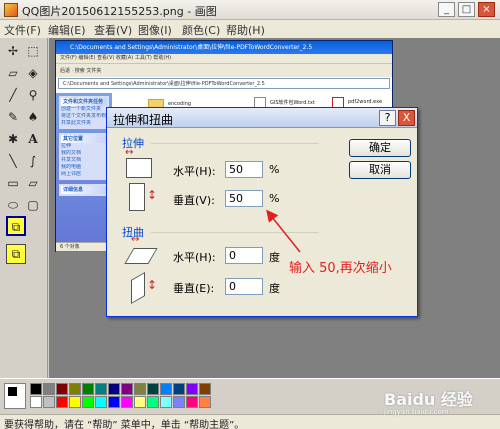 The height and width of the screenshot is (429, 500). I want to click on skew-vertical-label: 垂直(E):, so click(194, 288).